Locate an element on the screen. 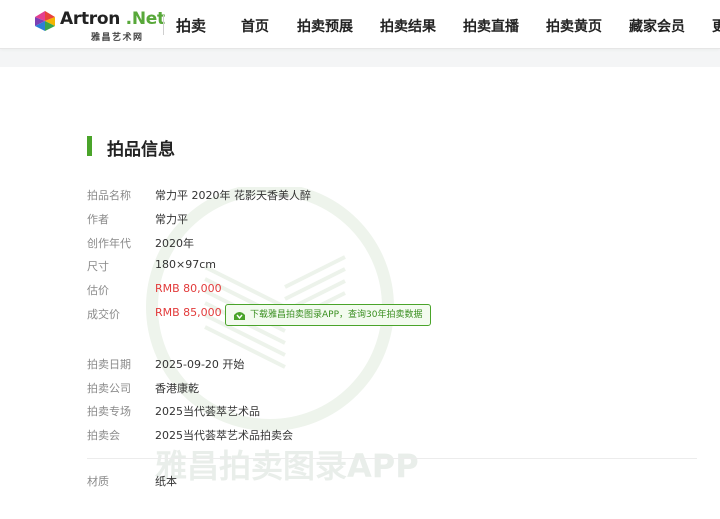  detail-label: 拍卖公司 is located at coordinates (109, 388).